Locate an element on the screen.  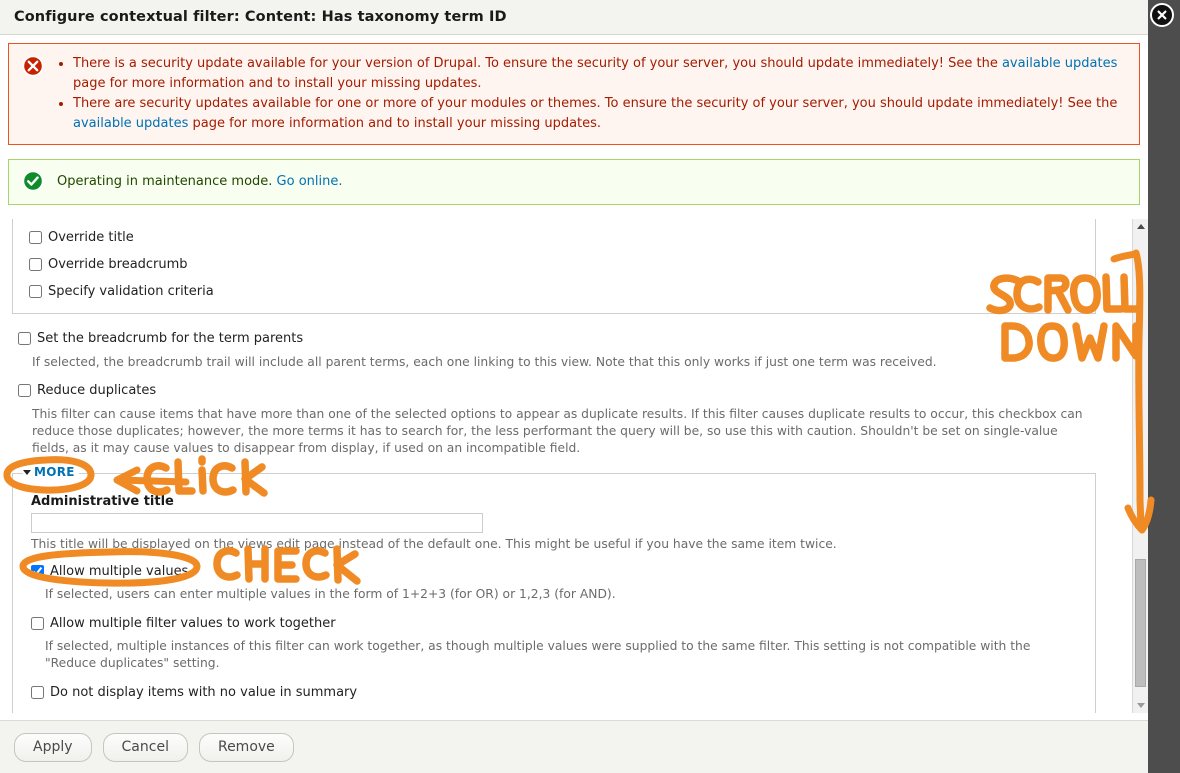
scroll-down-button is located at coordinates (1140, 705).